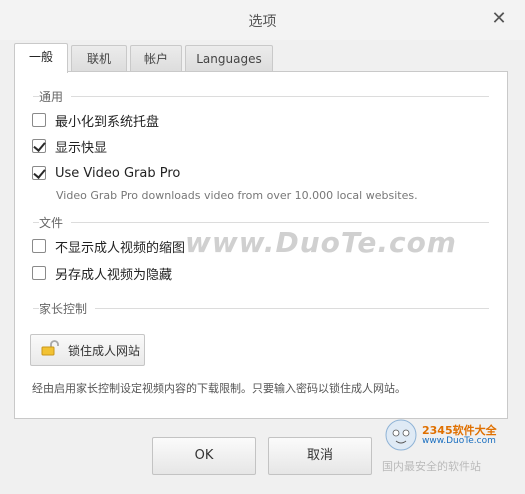  What do you see at coordinates (39, 246) in the screenshot?
I see `hide-adult-thumbs-checkbox` at bounding box center [39, 246].